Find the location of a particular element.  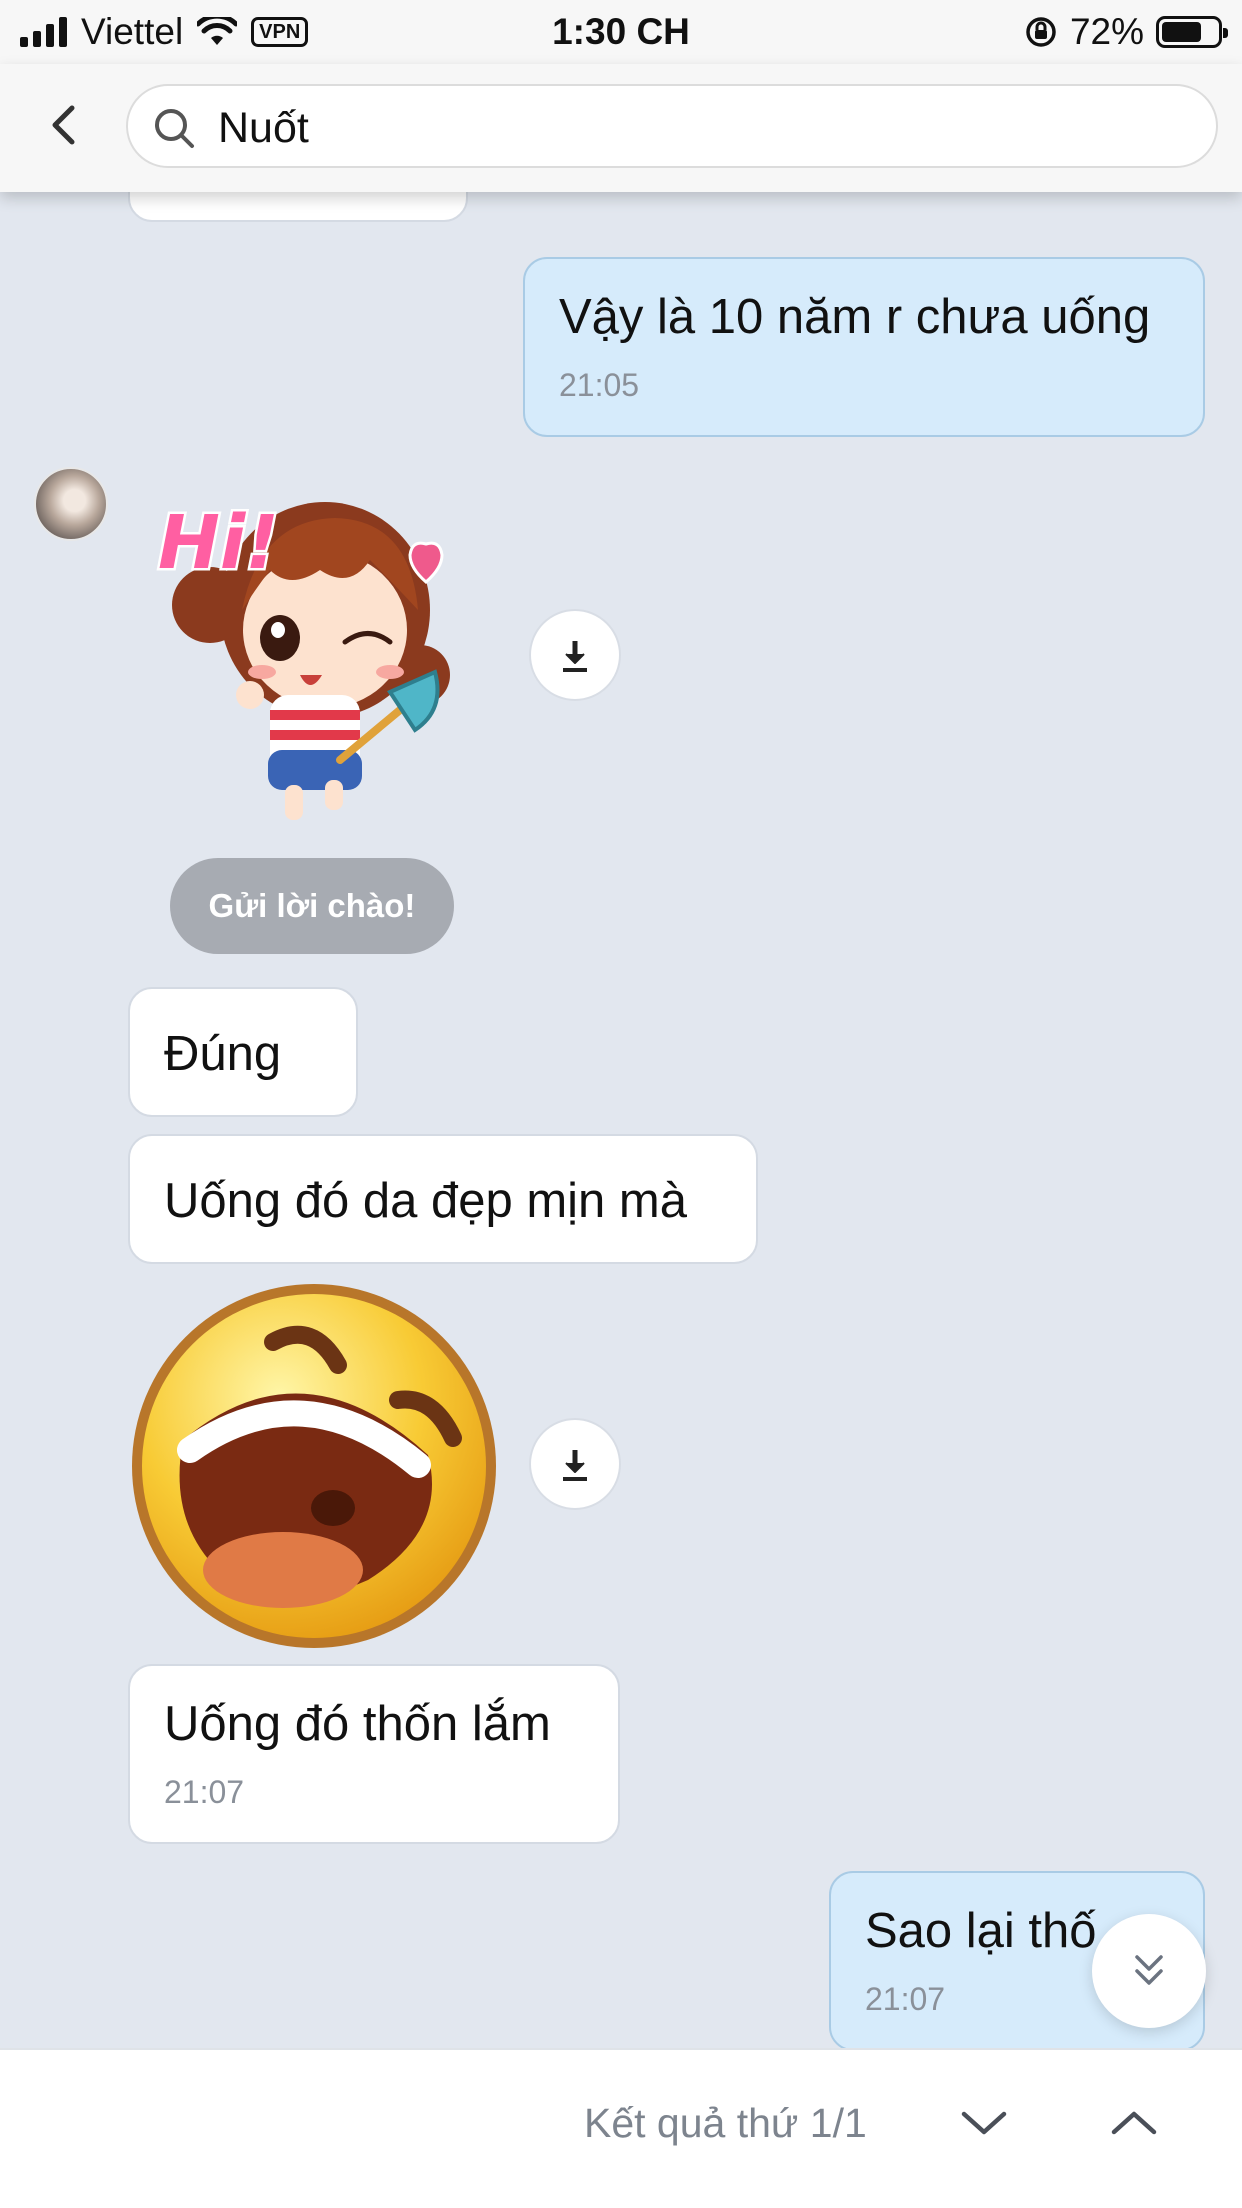

message-text: Đúng is located at coordinates (223, 1054).